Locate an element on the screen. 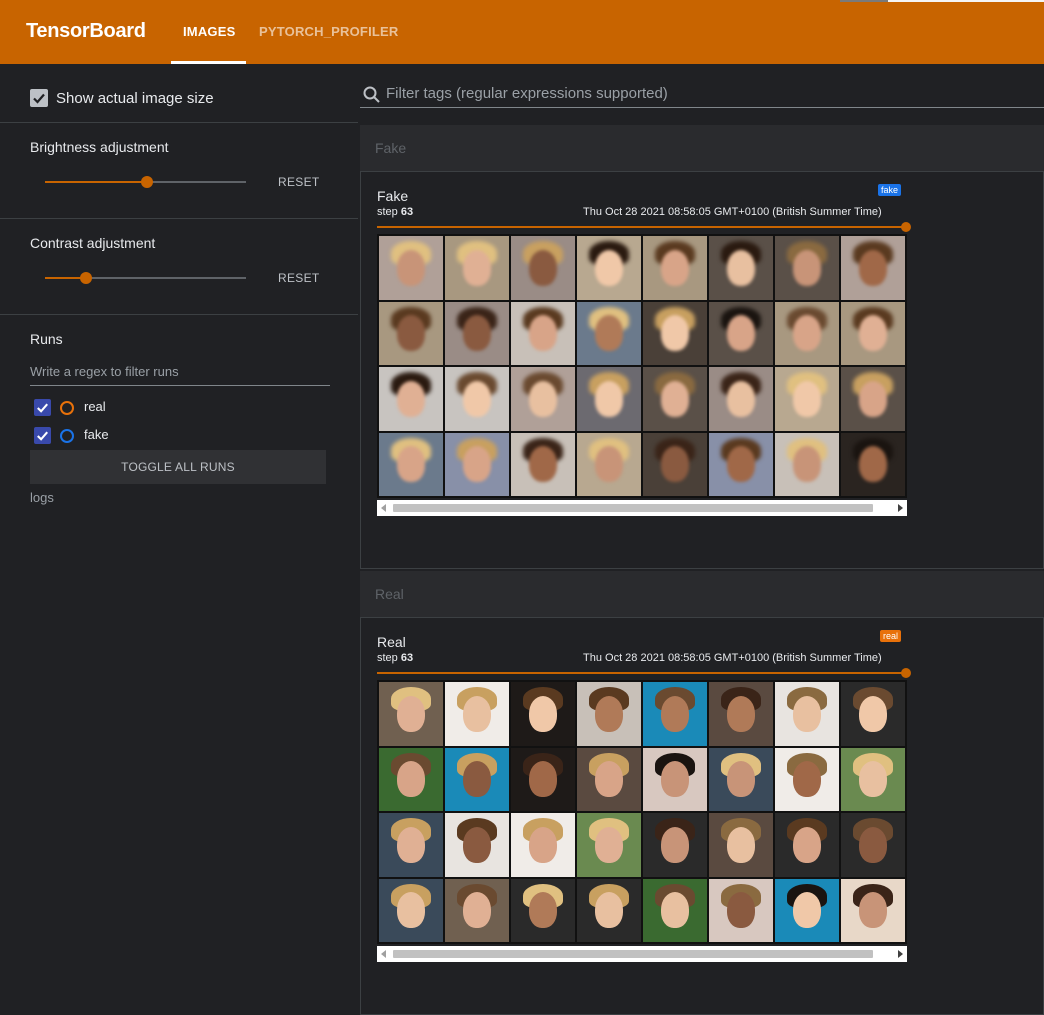  show-actual-size-label: Show actual image size is located at coordinates (135, 98).